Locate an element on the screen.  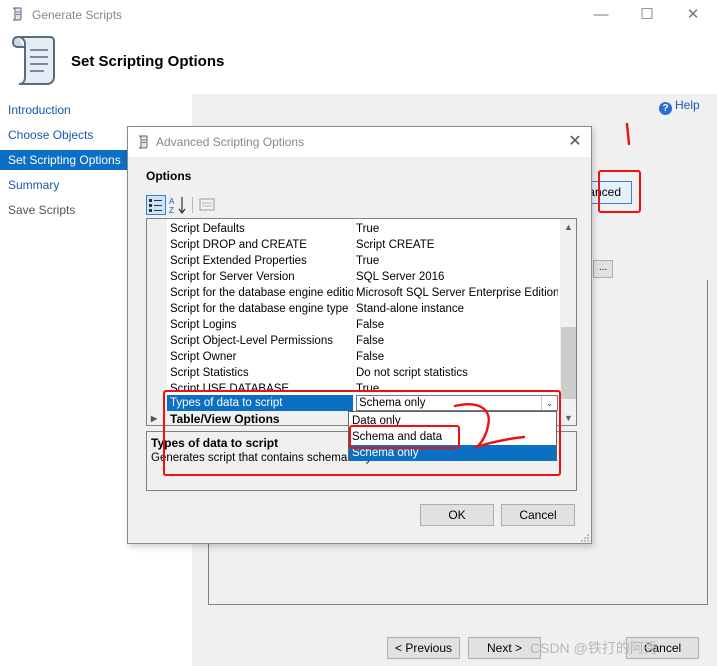
svg-text: A is located at coordinates (172, 201).